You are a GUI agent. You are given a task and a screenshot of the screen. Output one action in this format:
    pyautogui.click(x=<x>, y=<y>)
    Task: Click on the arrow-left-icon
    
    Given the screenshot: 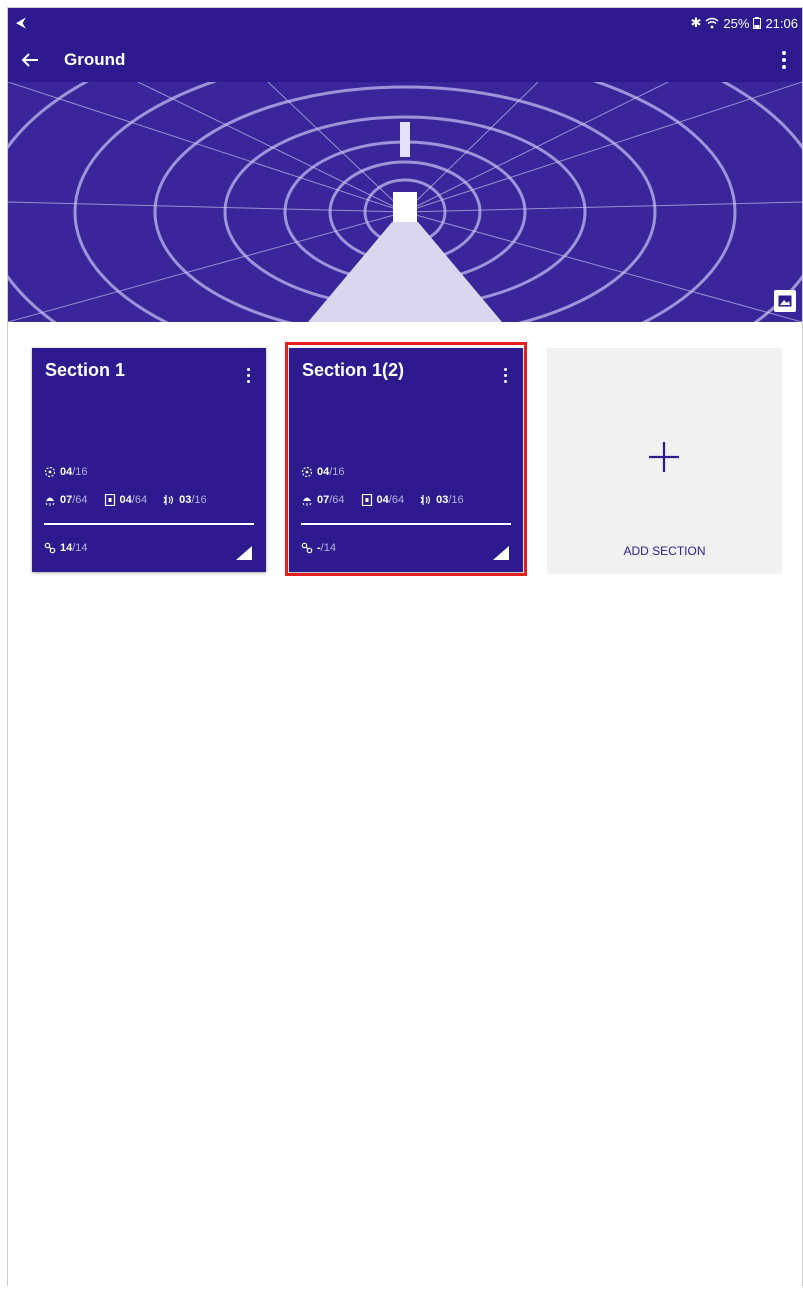 What is the action you would take?
    pyautogui.click(x=29, y=60)
    